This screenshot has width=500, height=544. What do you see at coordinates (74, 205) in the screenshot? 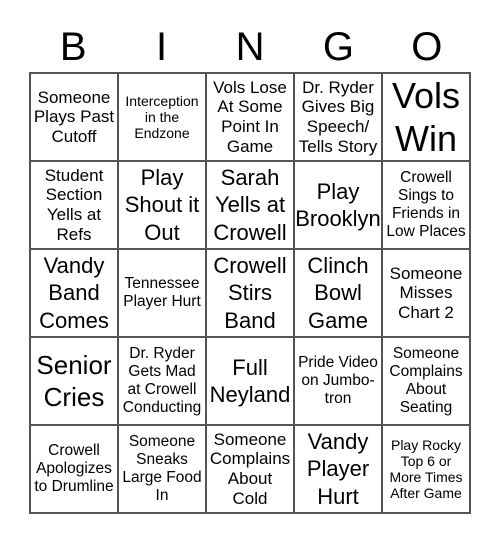
I see `bingo-cell: Student Section Yells at Refs` at bounding box center [74, 205].